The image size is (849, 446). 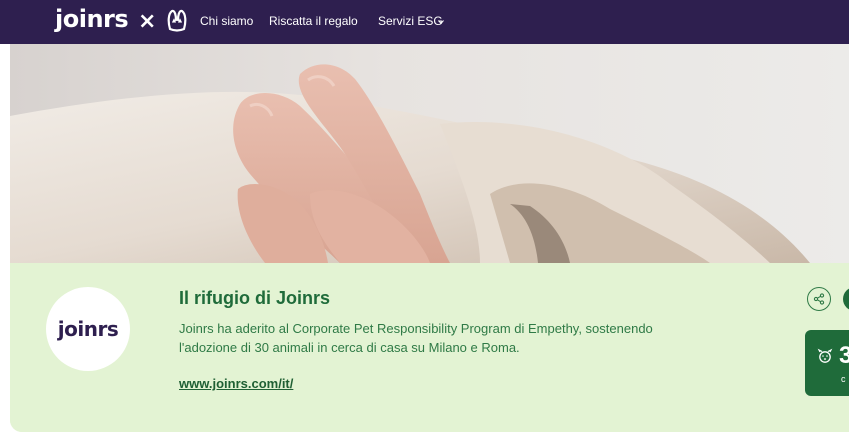 I want to click on rabbit-ears-logo-icon, so click(x=177, y=20).